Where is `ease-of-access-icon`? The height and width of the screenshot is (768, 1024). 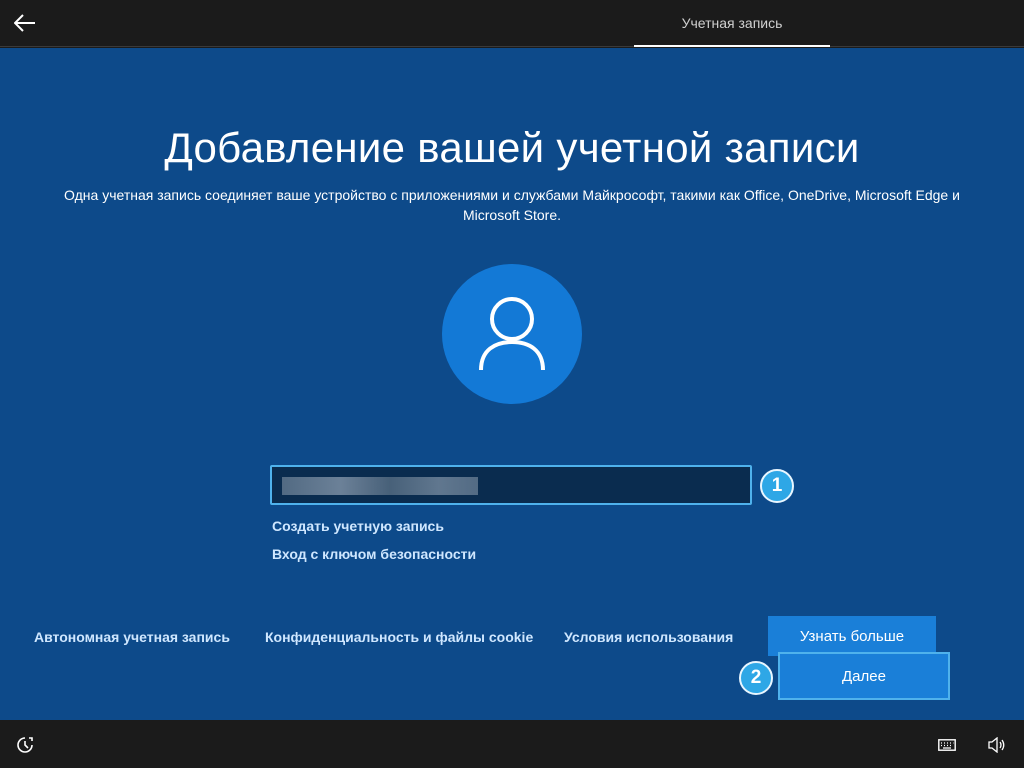 ease-of-access-icon is located at coordinates (25, 745).